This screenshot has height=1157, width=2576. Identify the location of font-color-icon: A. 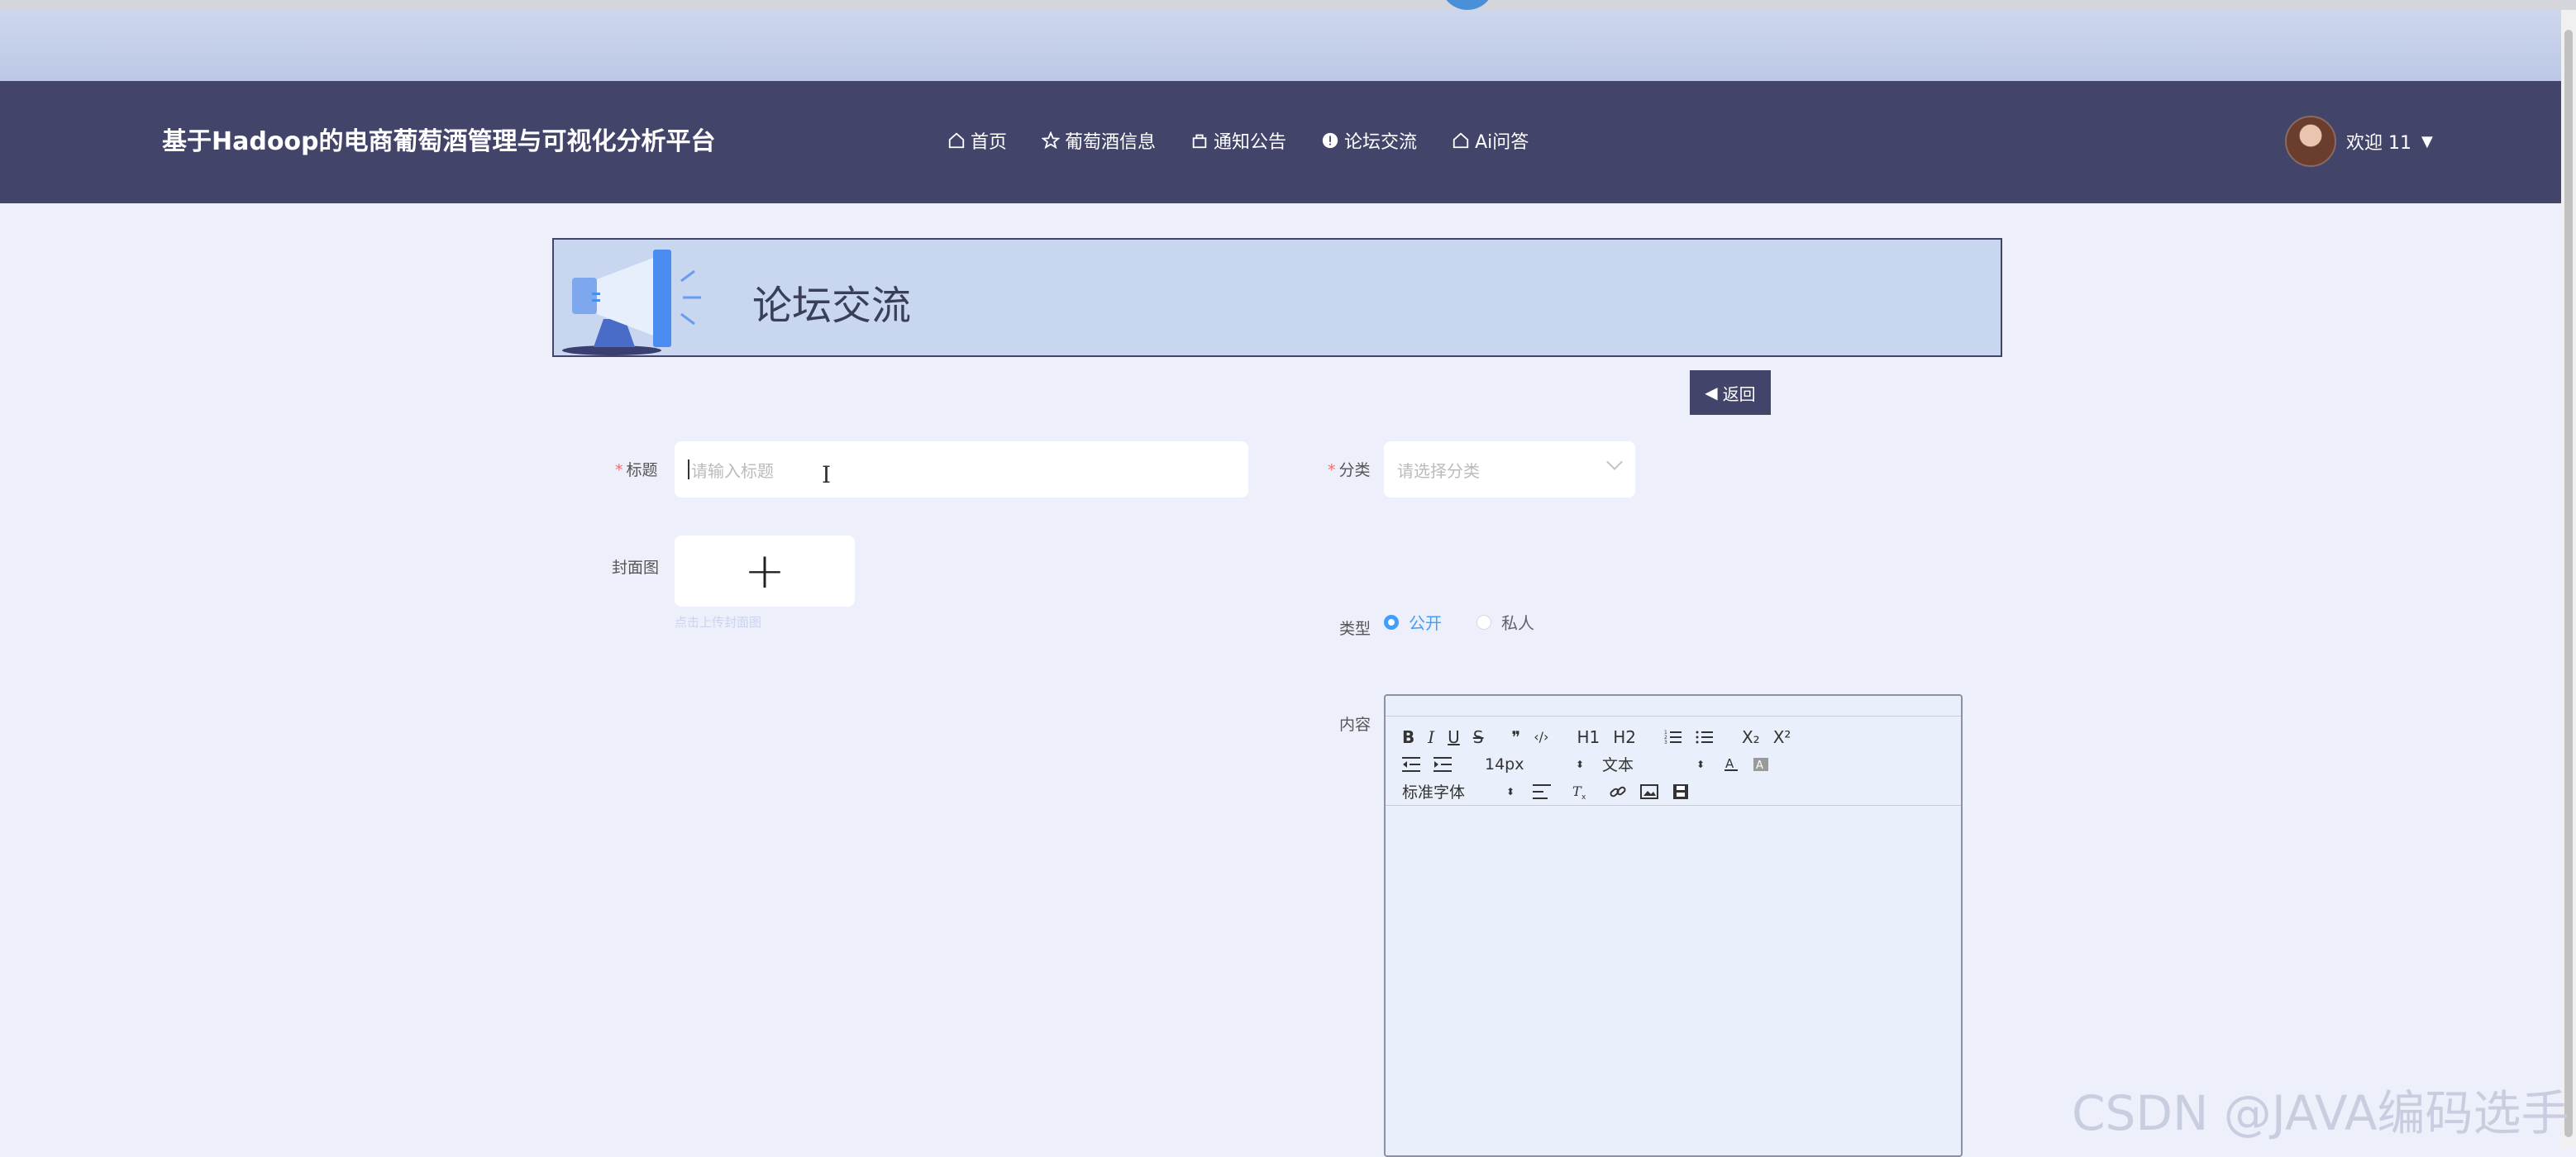
(1731, 764).